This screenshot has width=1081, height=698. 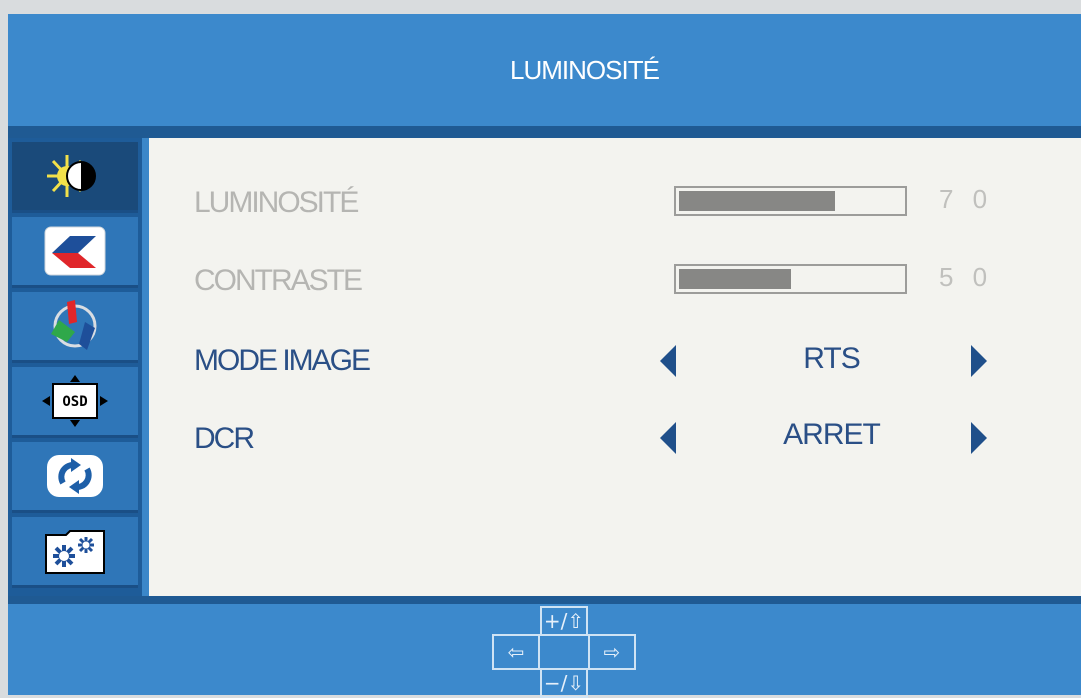 What do you see at coordinates (979, 361) in the screenshot?
I see `picture-mode-next-arrow` at bounding box center [979, 361].